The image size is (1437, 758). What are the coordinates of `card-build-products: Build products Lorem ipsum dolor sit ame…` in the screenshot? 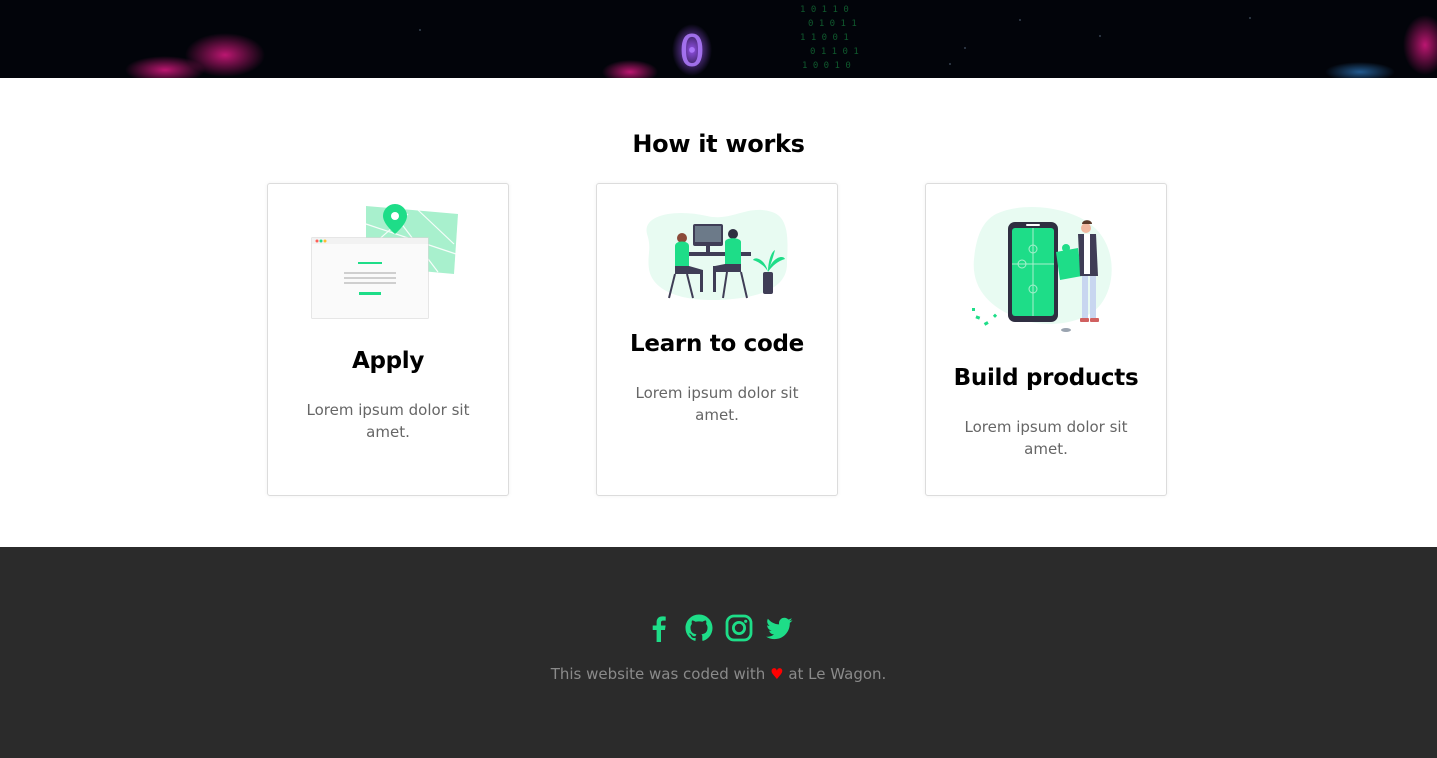 It's located at (1046, 339).